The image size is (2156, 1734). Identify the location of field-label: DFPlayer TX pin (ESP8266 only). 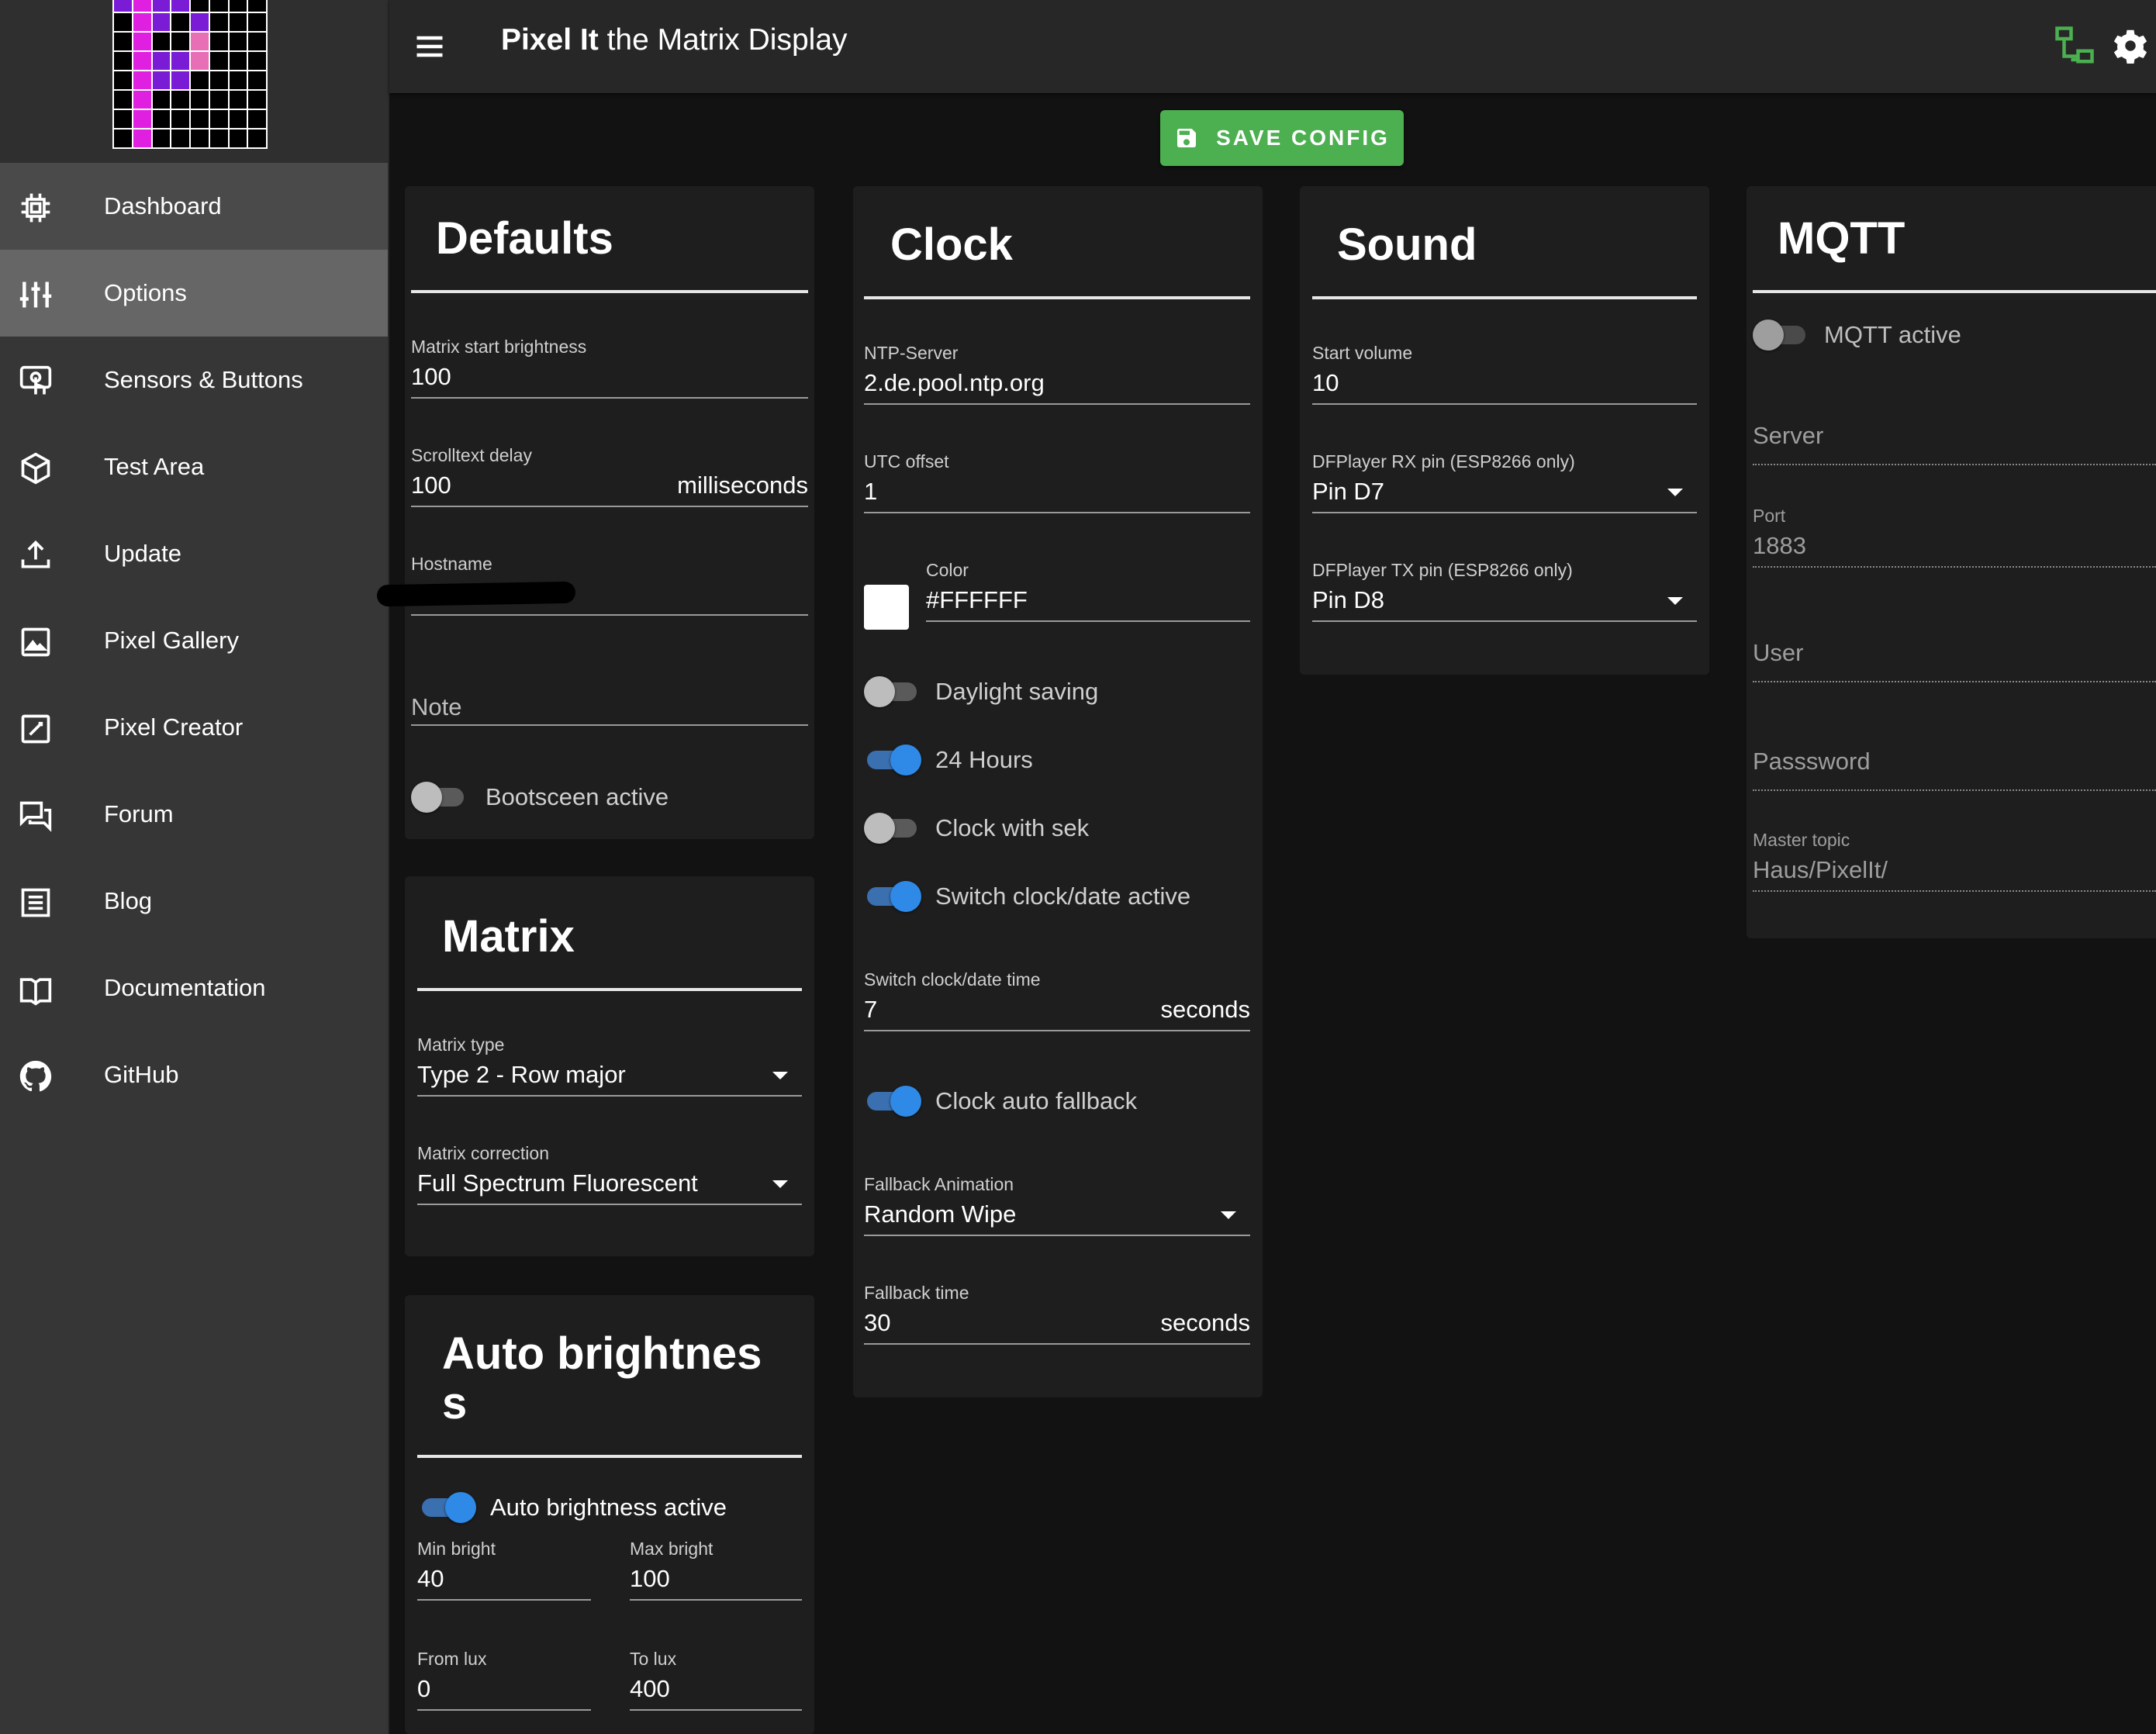
(1442, 570).